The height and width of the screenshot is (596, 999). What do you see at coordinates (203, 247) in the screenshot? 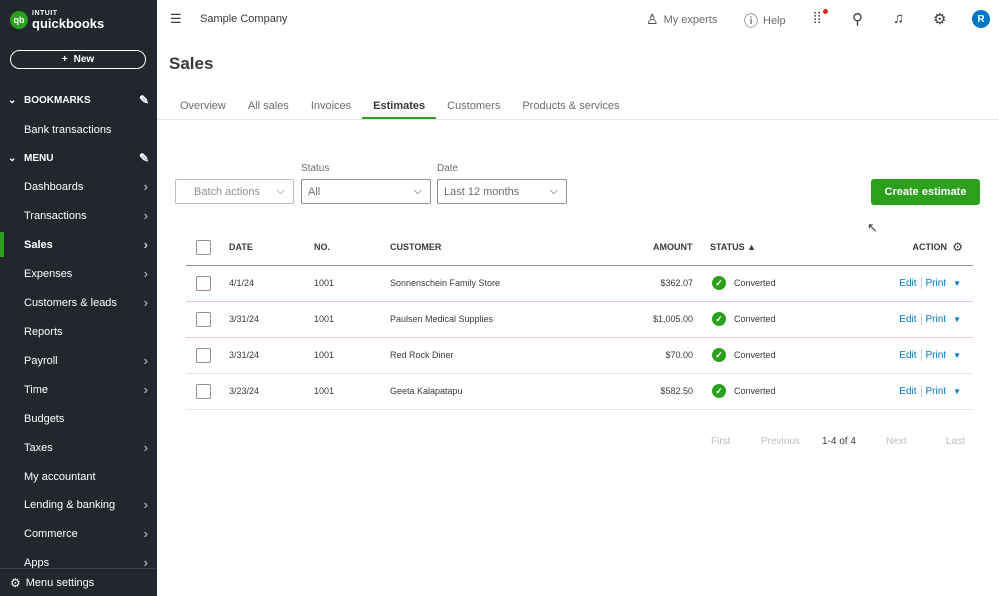
I see `select-all-checkbox` at bounding box center [203, 247].